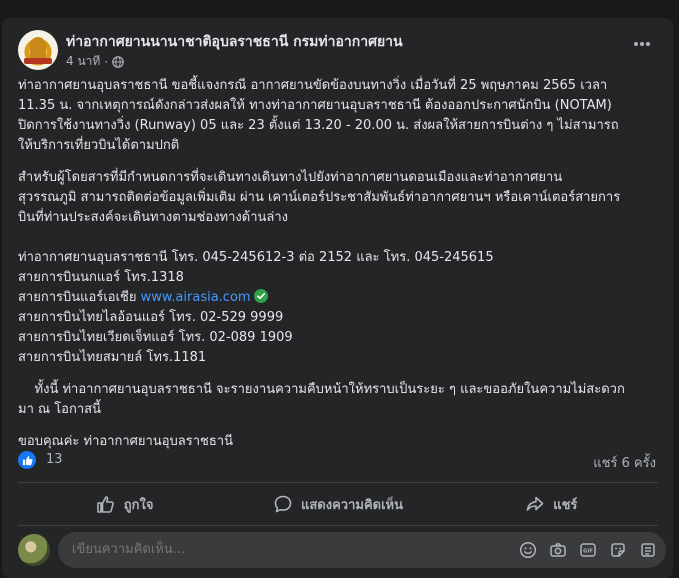 The width and height of the screenshot is (679, 578). I want to click on emblem-icon, so click(38, 48).